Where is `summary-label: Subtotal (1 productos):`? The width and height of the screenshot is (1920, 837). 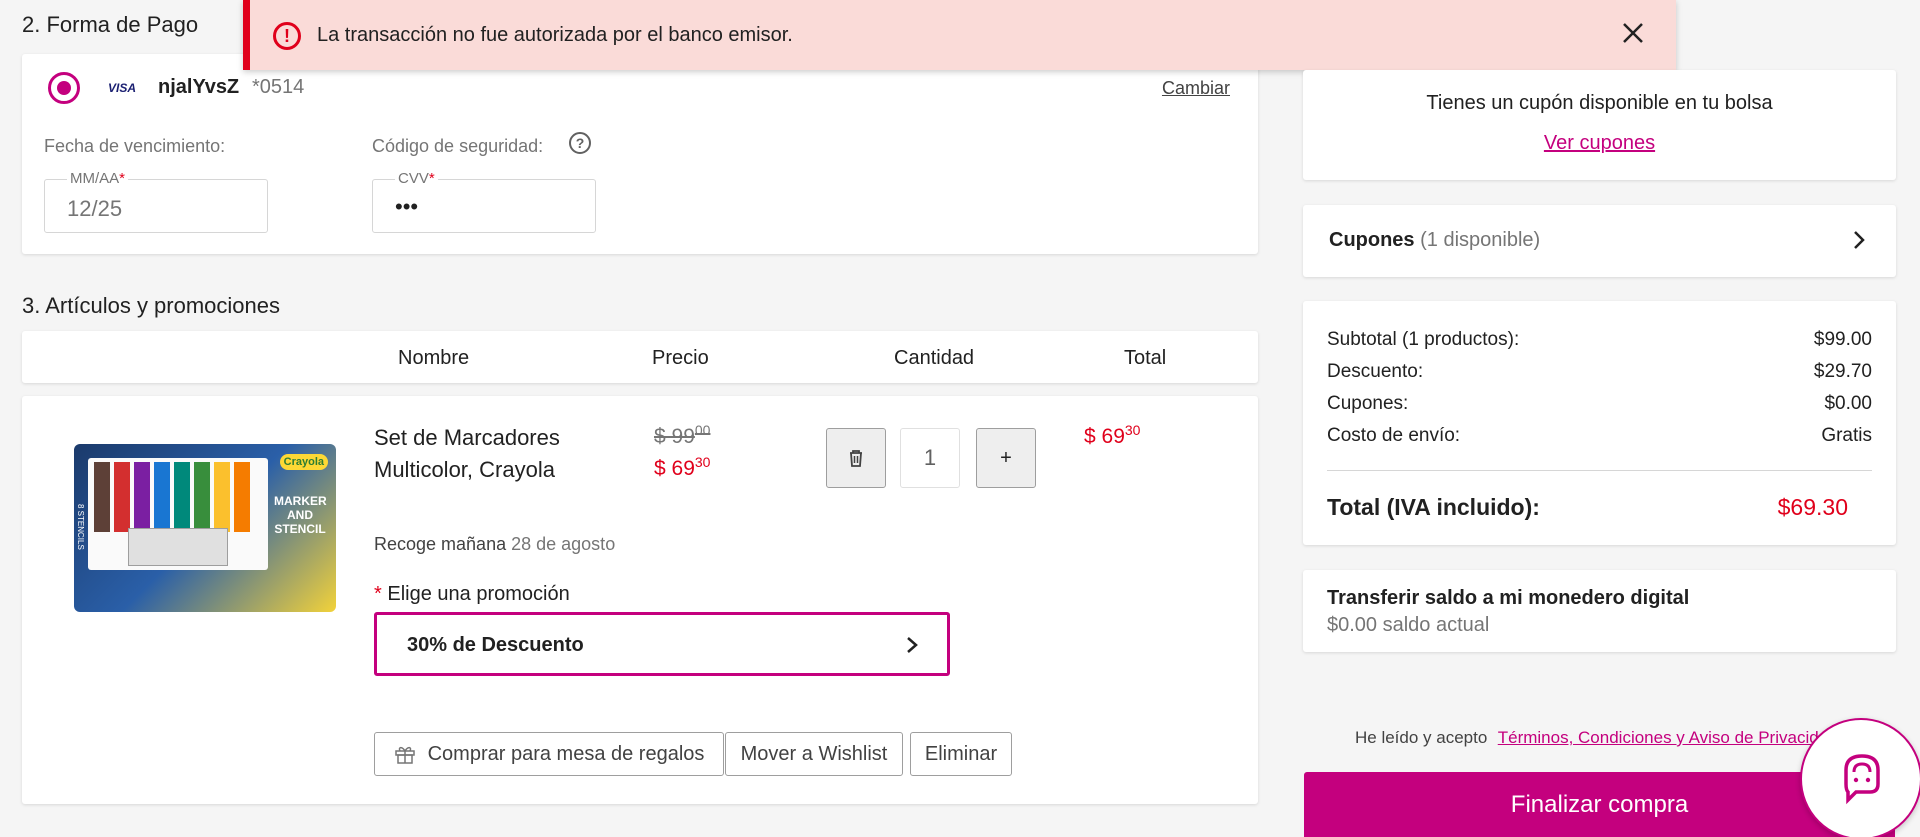
summary-label: Subtotal (1 productos): is located at coordinates (1423, 339).